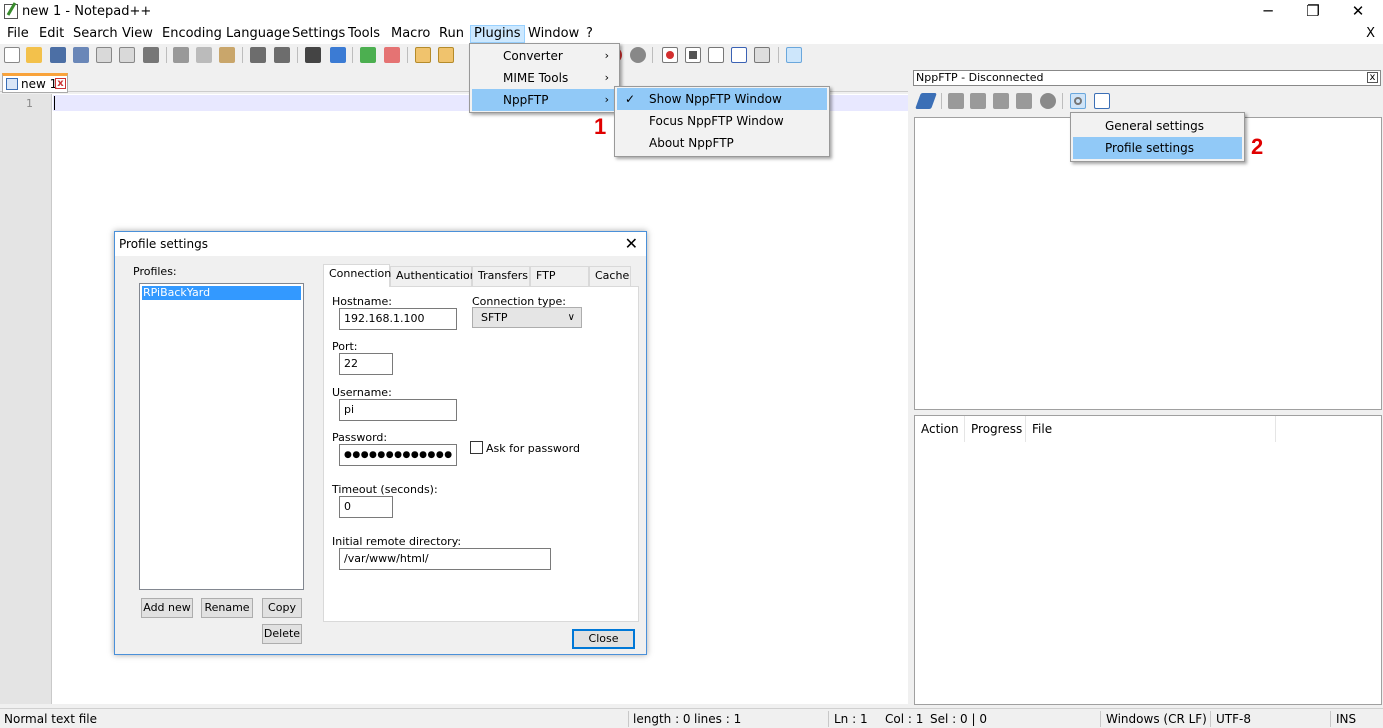 This screenshot has height=728, width=1383. What do you see at coordinates (533, 56) in the screenshot?
I see `menu-item-label: Converter` at bounding box center [533, 56].